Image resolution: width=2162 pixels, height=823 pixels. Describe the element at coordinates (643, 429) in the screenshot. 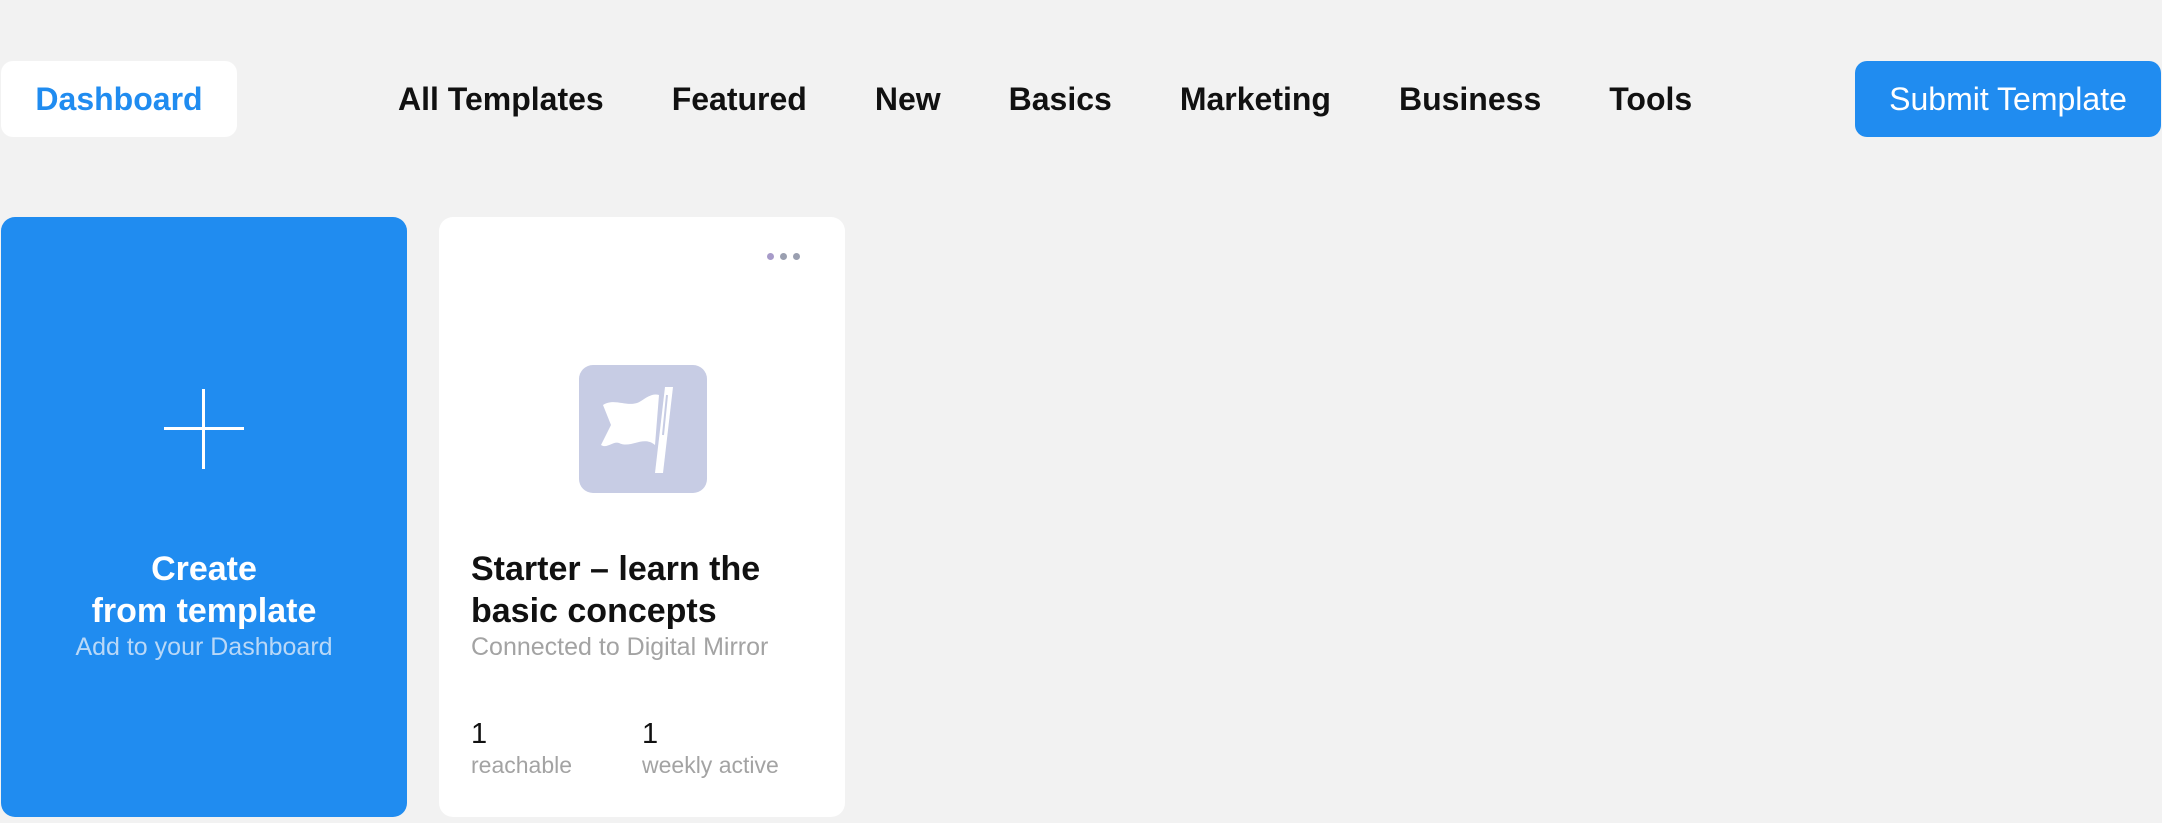

I see `flag-icon` at that location.